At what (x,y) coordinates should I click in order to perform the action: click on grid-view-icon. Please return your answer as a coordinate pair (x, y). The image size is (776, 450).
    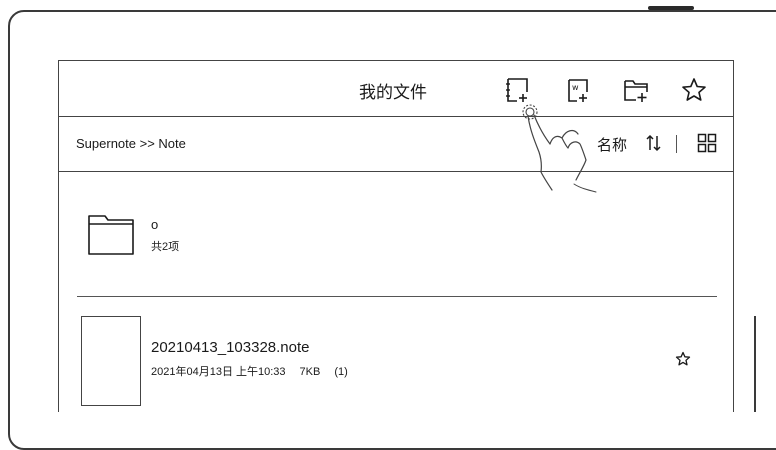
    Looking at the image, I should click on (707, 143).